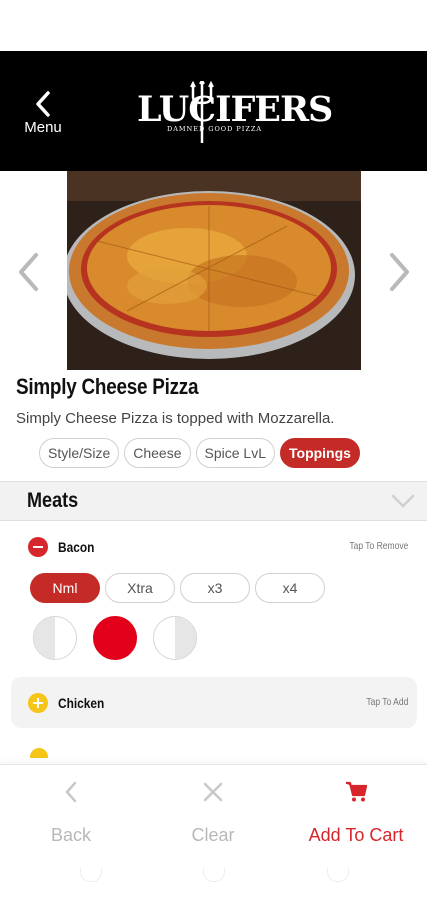  What do you see at coordinates (43, 127) in the screenshot?
I see `menu-back-label: Menu` at bounding box center [43, 127].